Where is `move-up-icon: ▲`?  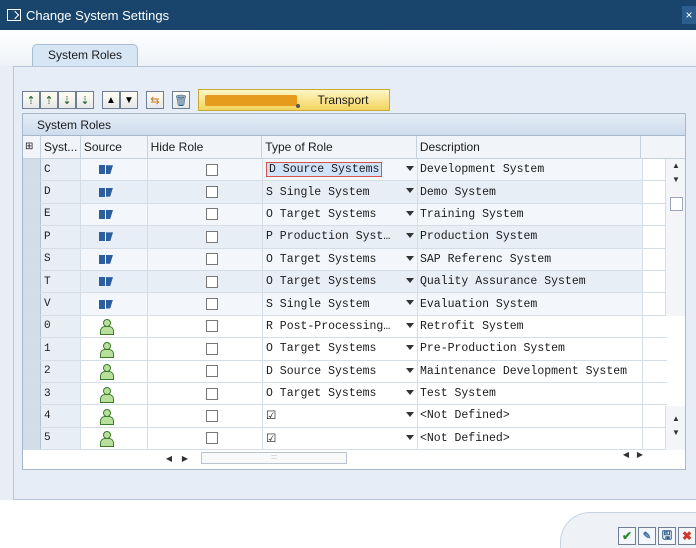 move-up-icon: ▲ is located at coordinates (111, 100).